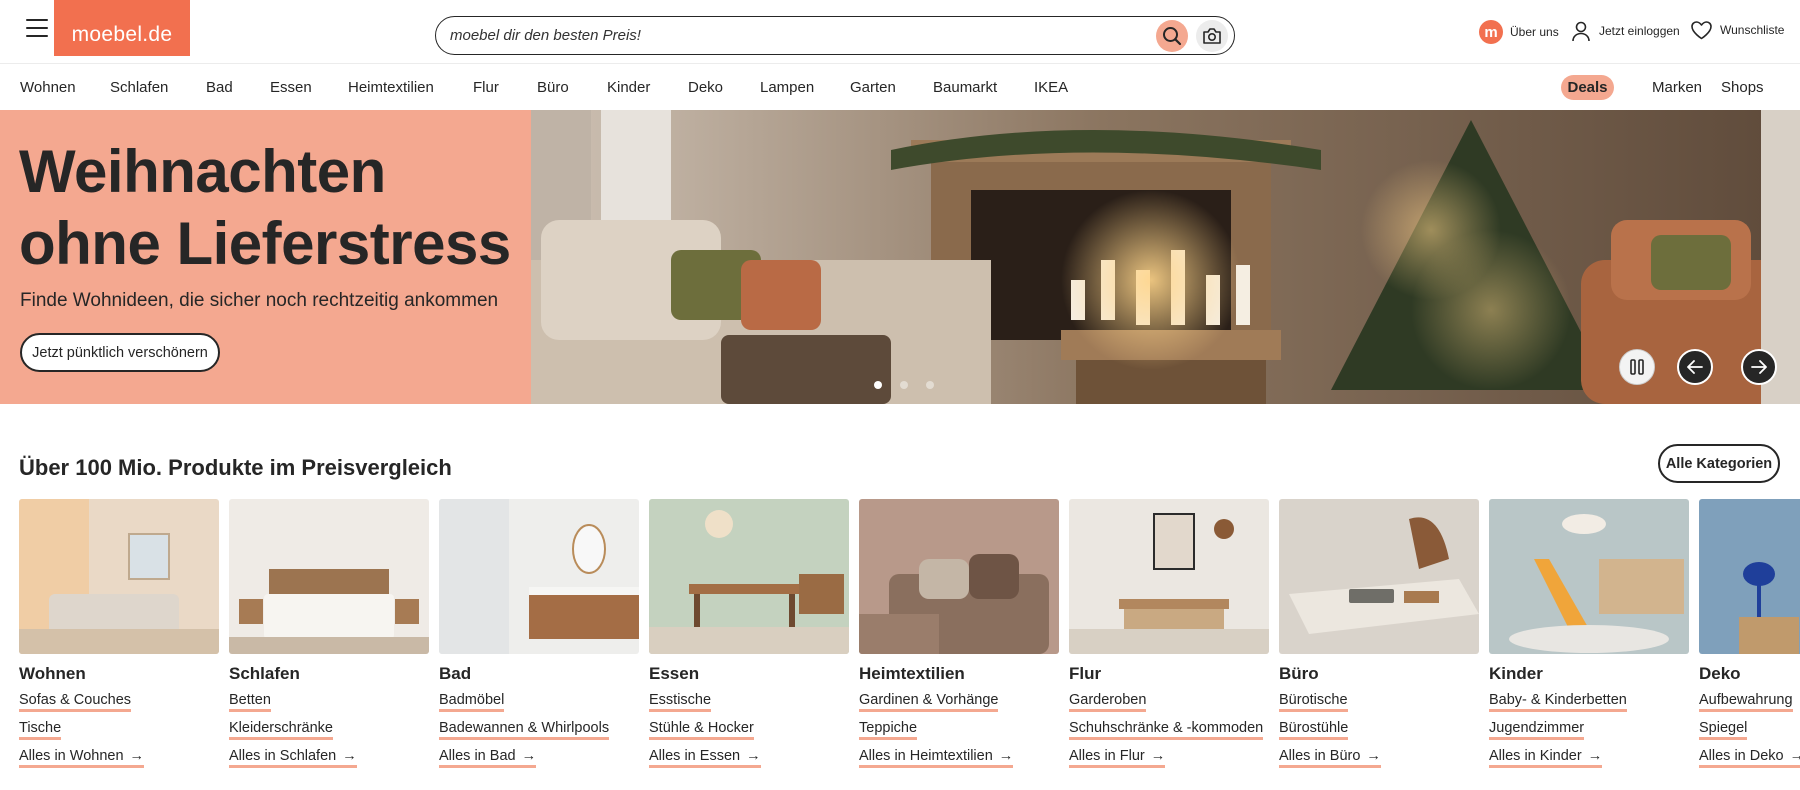  I want to click on category-link: Aufbewahrung, so click(1746, 702).